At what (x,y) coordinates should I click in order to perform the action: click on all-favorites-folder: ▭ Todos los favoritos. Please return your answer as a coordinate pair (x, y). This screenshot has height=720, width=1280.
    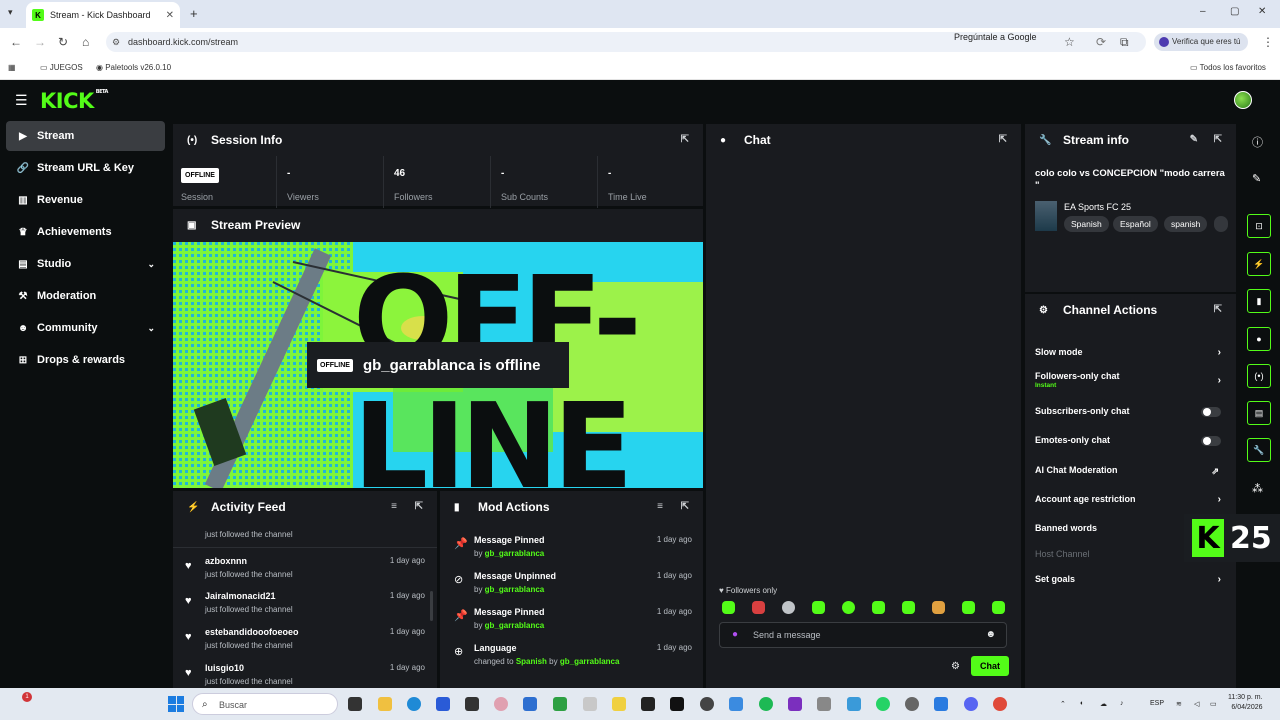
    Looking at the image, I should click on (1228, 67).